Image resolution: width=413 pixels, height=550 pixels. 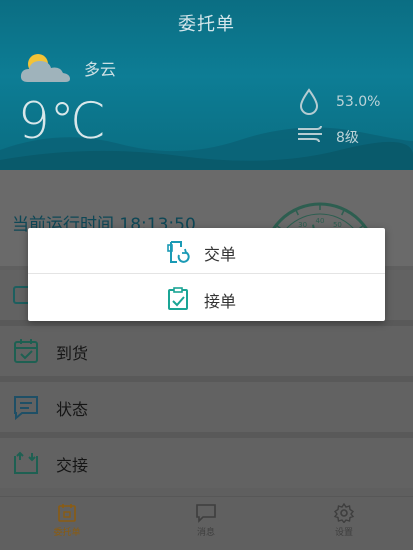 I want to click on nav-label-messages: 消息, so click(x=205, y=533).